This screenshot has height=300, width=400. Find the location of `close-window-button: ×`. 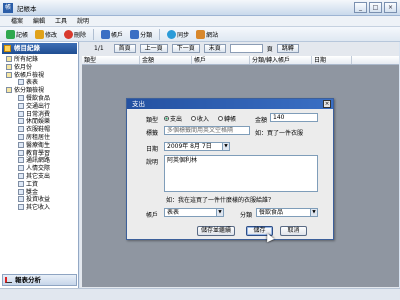

close-window-button: × is located at coordinates (390, 7).